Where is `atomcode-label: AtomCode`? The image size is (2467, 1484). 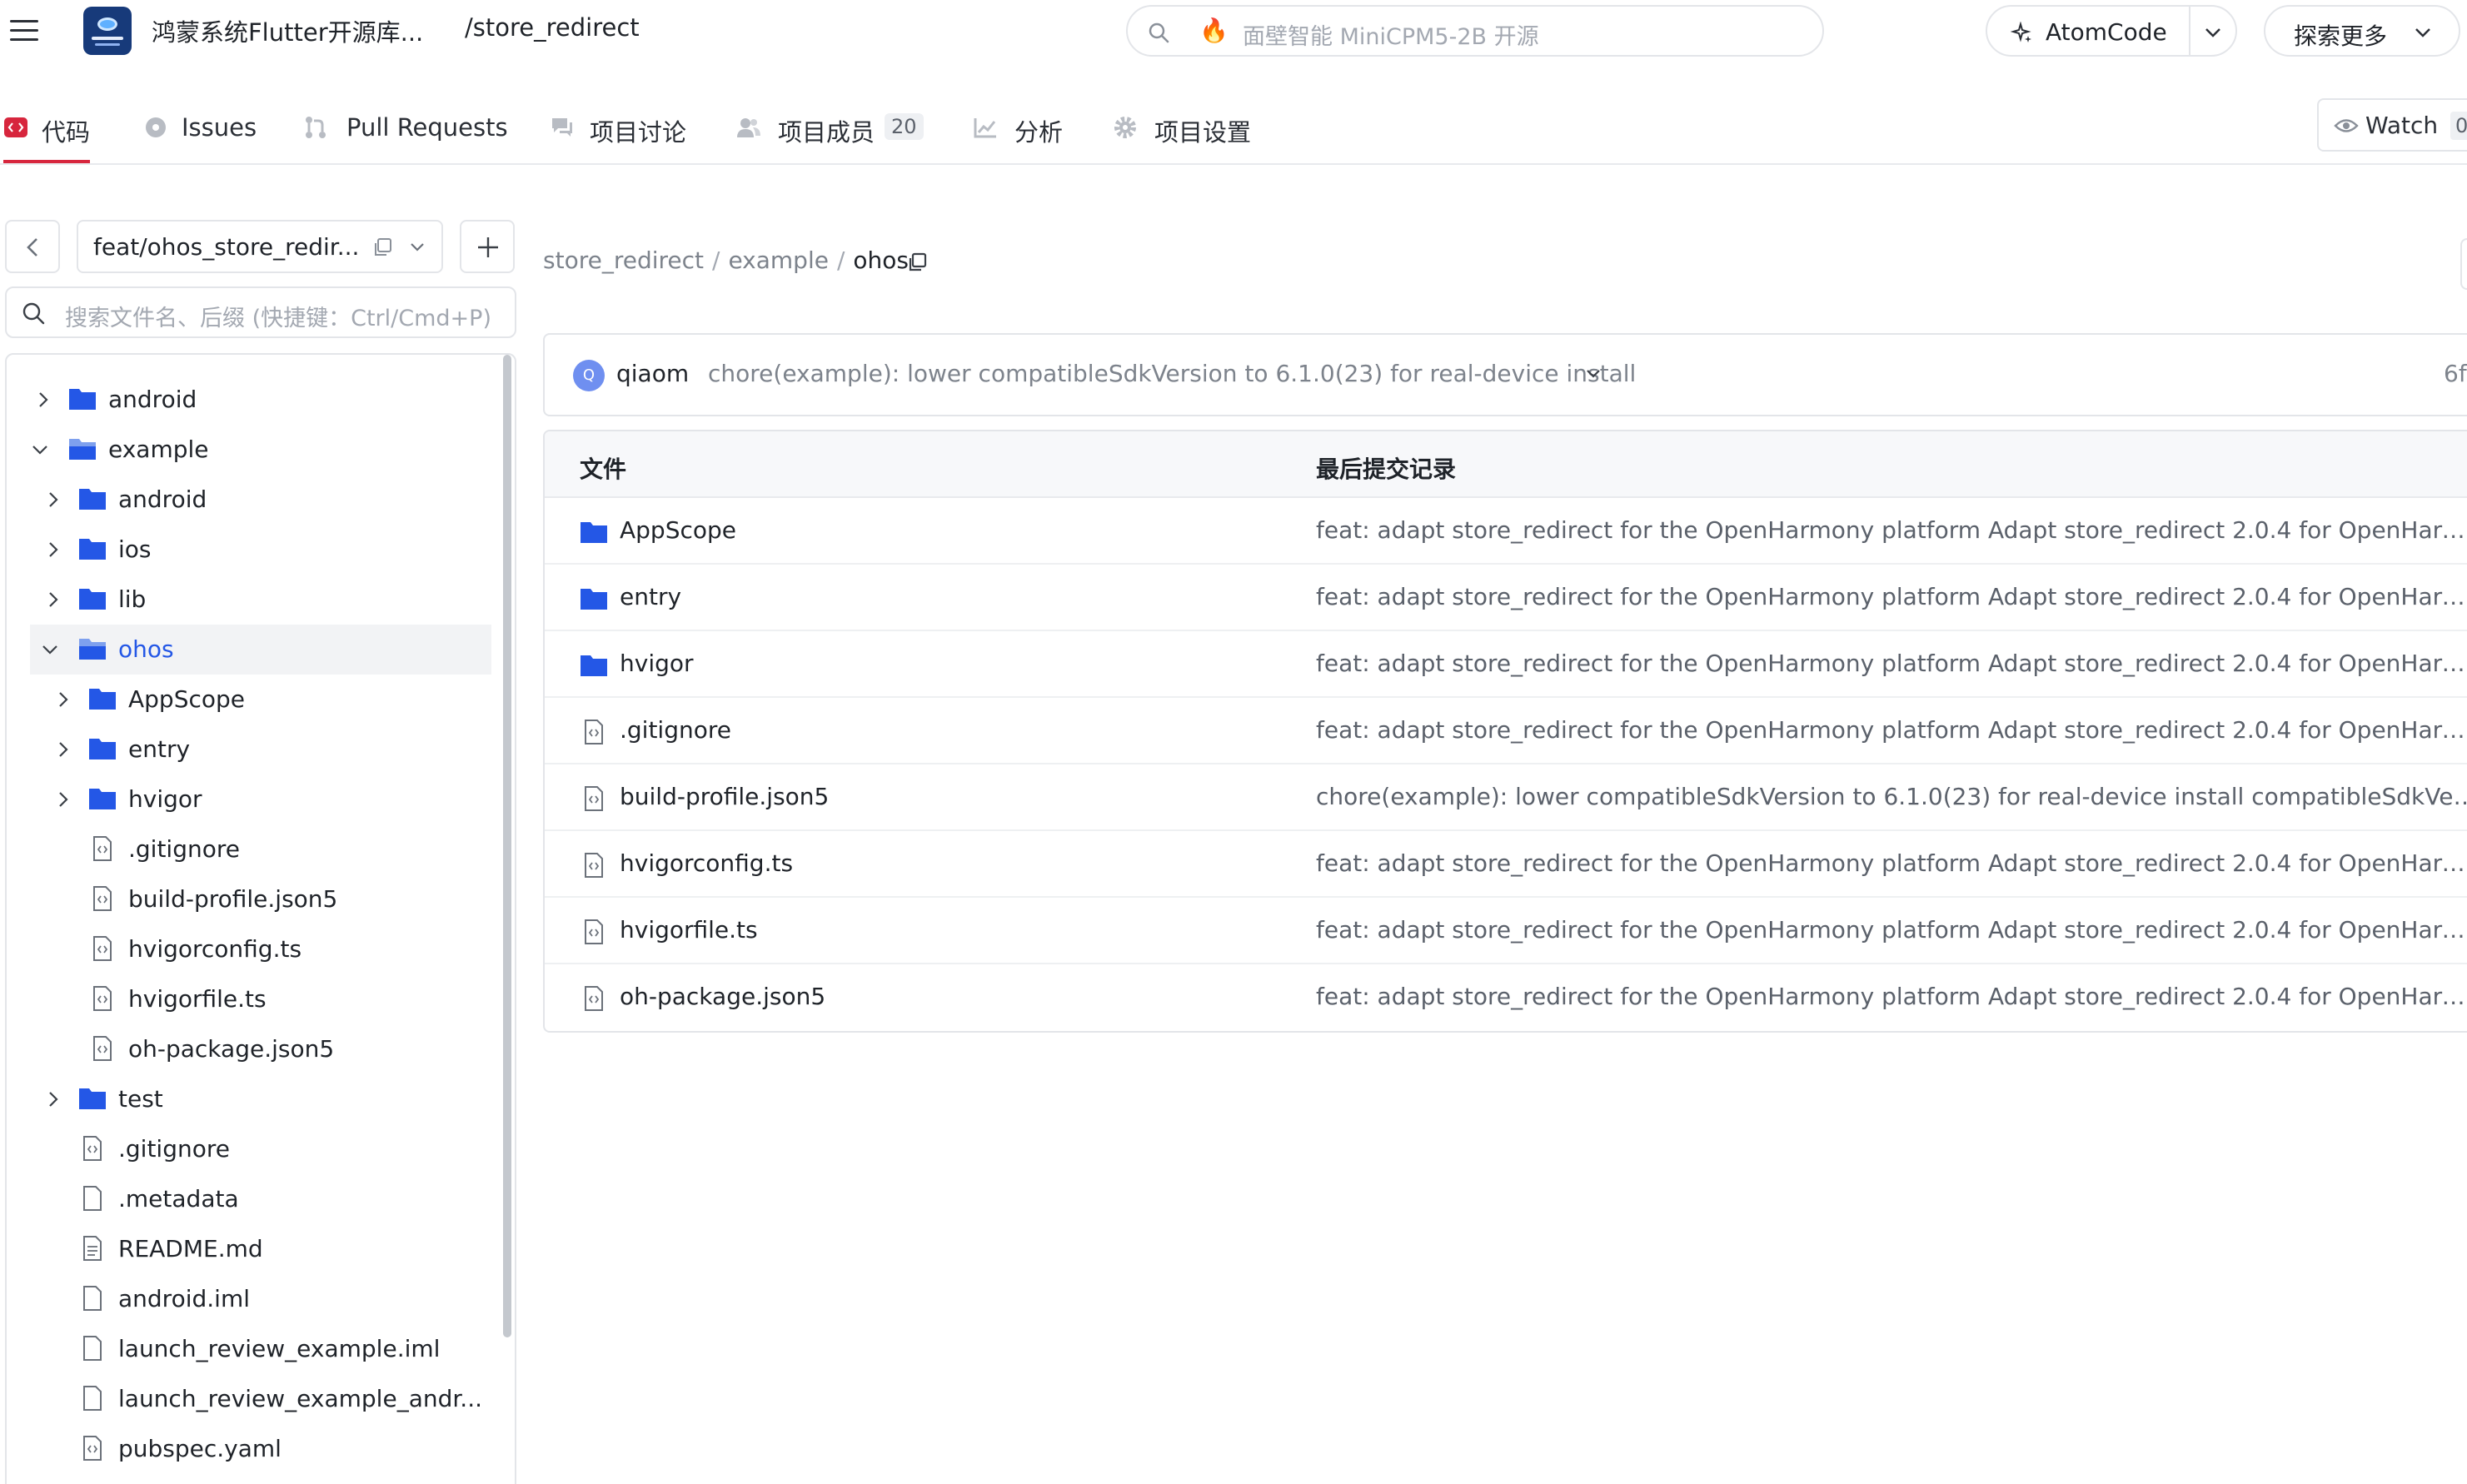 atomcode-label: AtomCode is located at coordinates (2106, 32).